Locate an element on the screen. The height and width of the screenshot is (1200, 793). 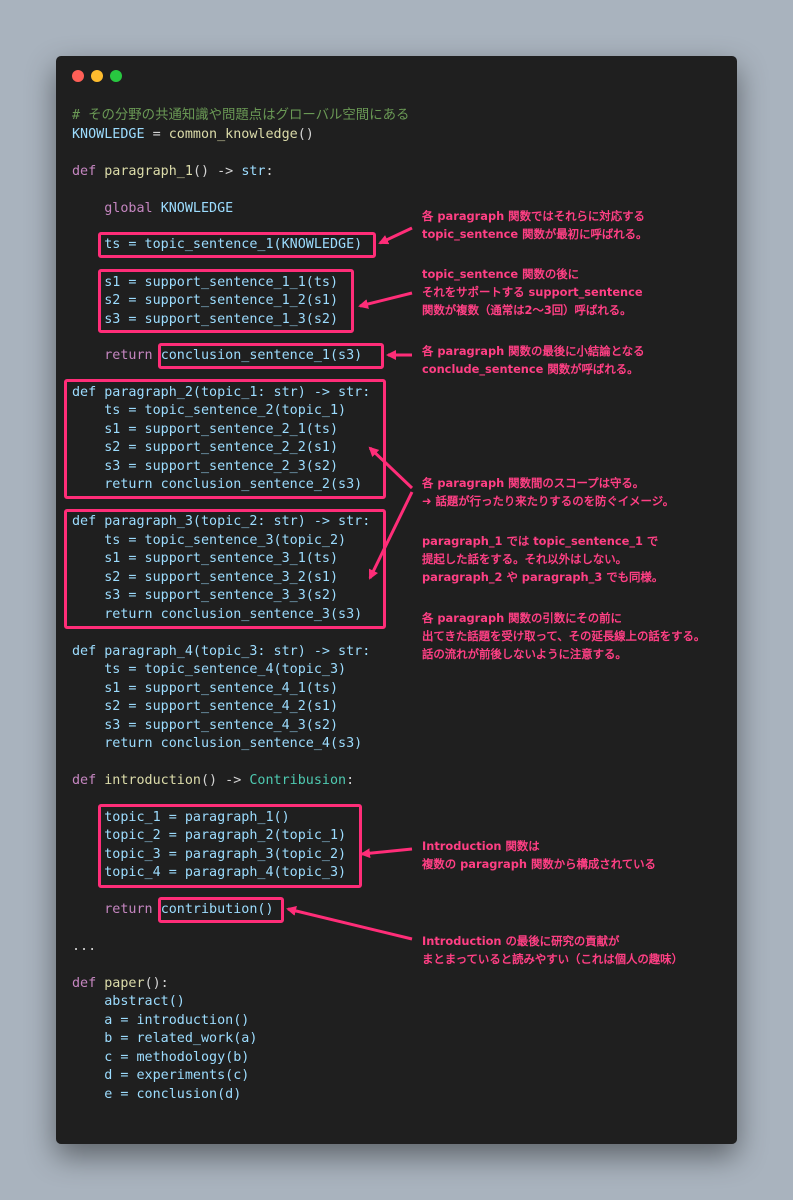
code-line-p3: s1 = support_sentence_3_1(ts) is located at coordinates (205, 559).